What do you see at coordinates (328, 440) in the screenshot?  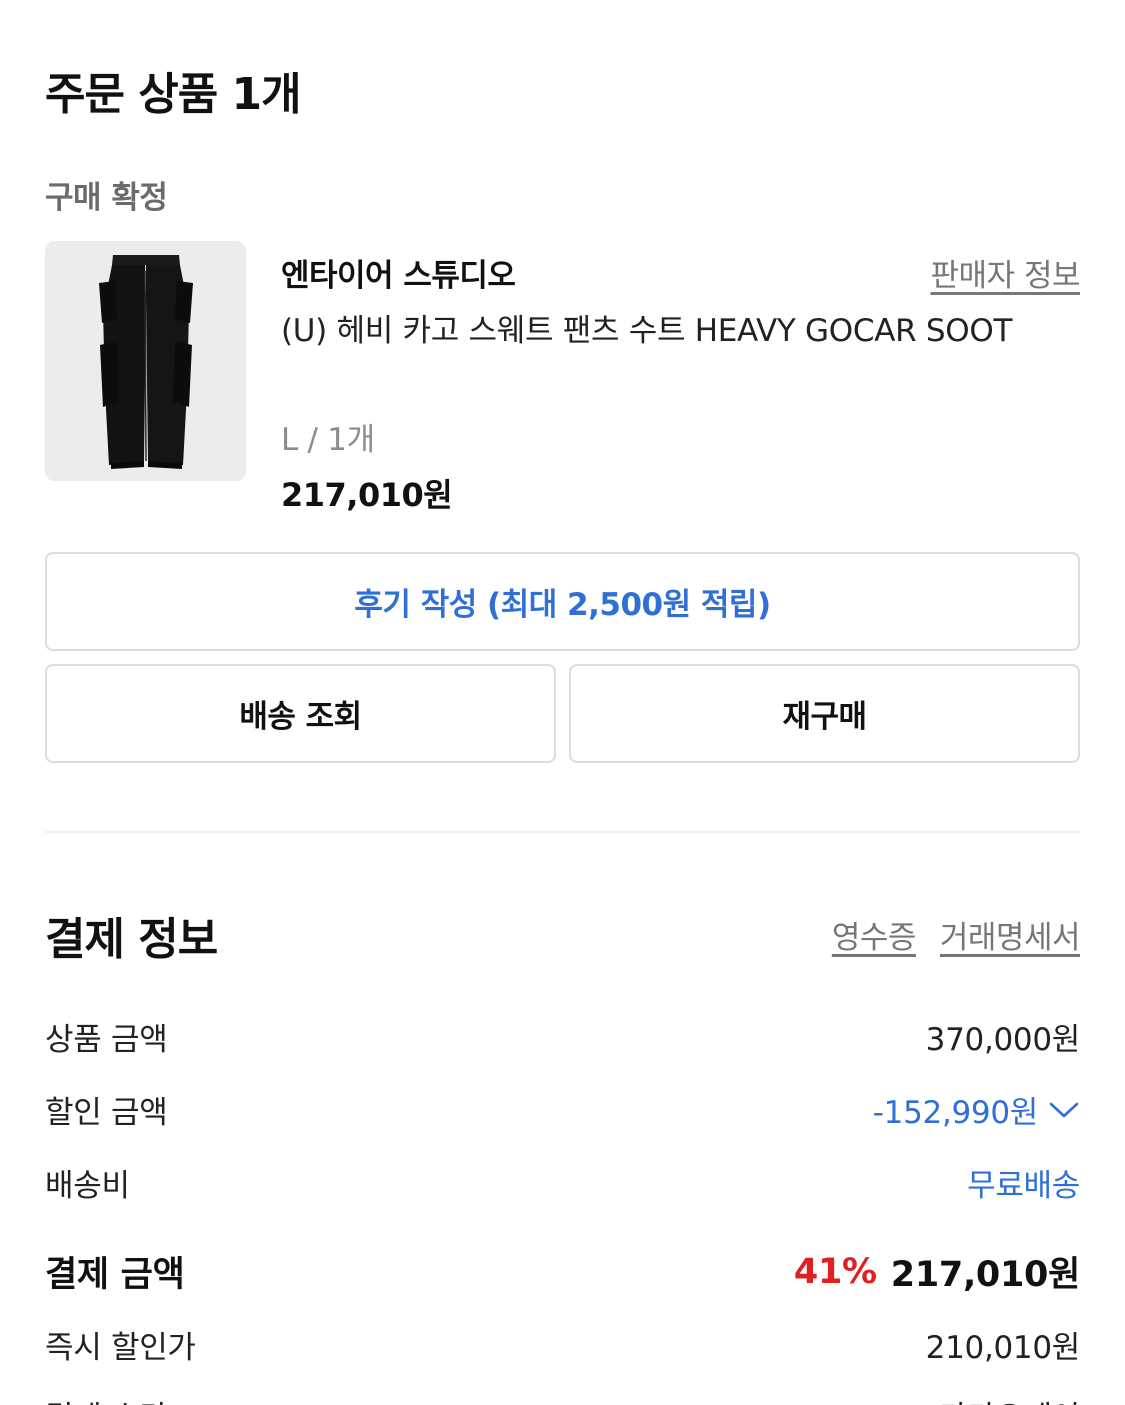 I see `product-option: L / 1개` at bounding box center [328, 440].